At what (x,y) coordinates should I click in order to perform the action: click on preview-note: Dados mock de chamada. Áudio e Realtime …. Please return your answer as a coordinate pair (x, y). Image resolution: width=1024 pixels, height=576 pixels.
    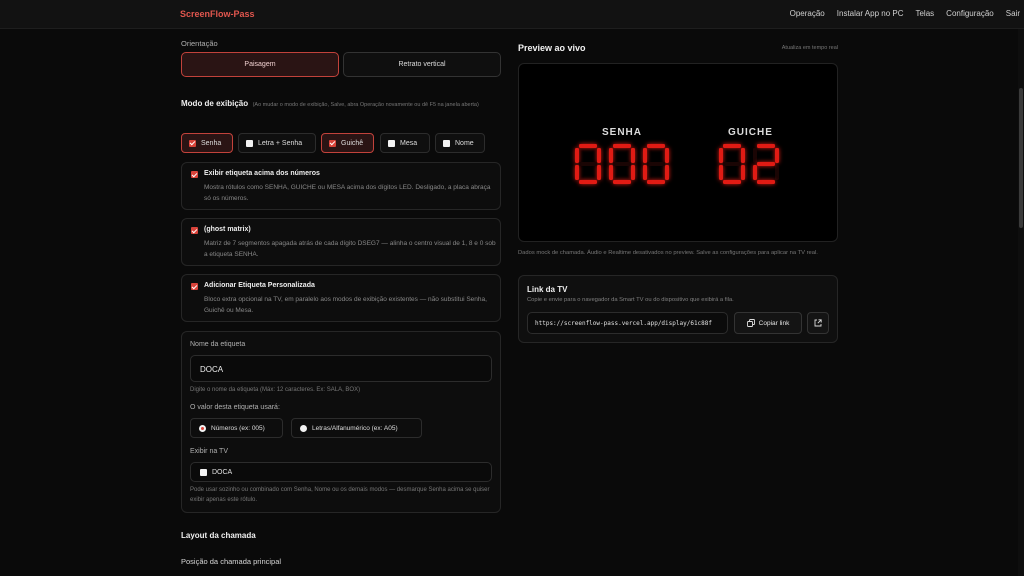
    Looking at the image, I should click on (668, 253).